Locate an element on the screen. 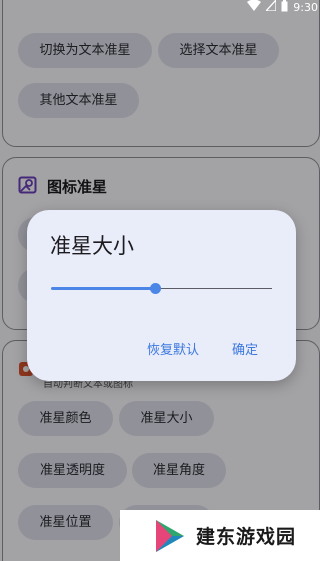 The width and height of the screenshot is (320, 561). battery-icon is located at coordinates (284, 7).